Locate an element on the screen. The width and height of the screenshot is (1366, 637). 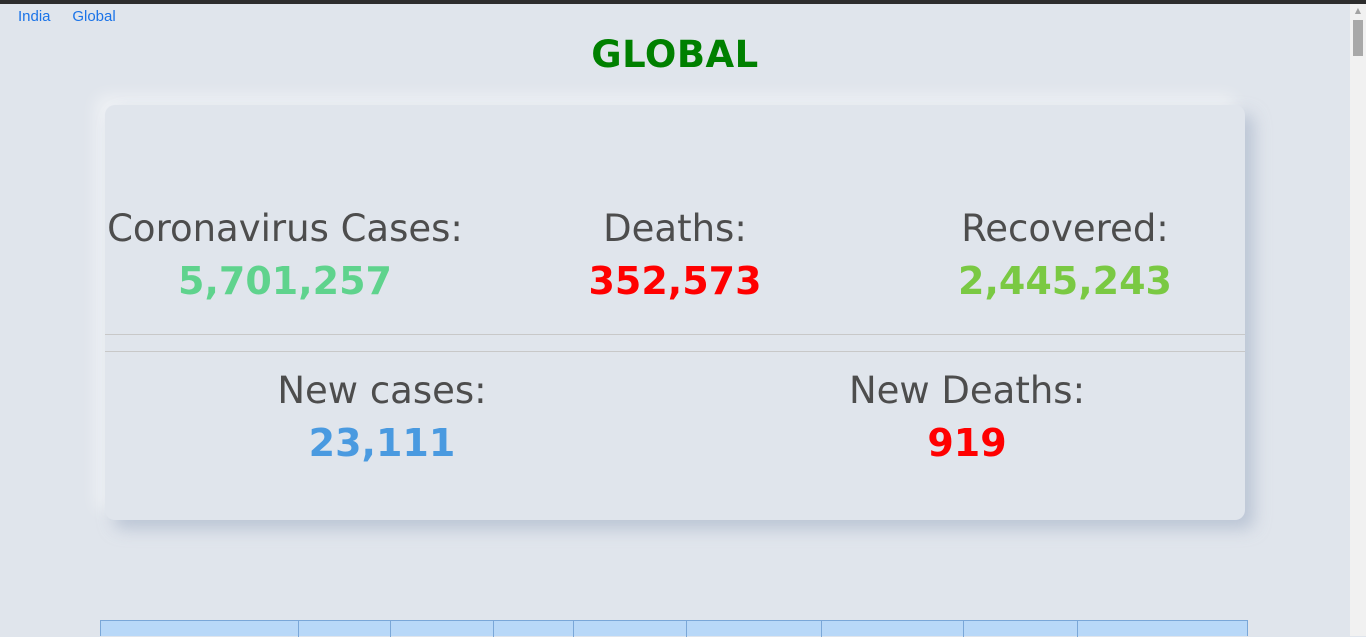
cases-label: Coronavirus Cases: is located at coordinates (285, 228).